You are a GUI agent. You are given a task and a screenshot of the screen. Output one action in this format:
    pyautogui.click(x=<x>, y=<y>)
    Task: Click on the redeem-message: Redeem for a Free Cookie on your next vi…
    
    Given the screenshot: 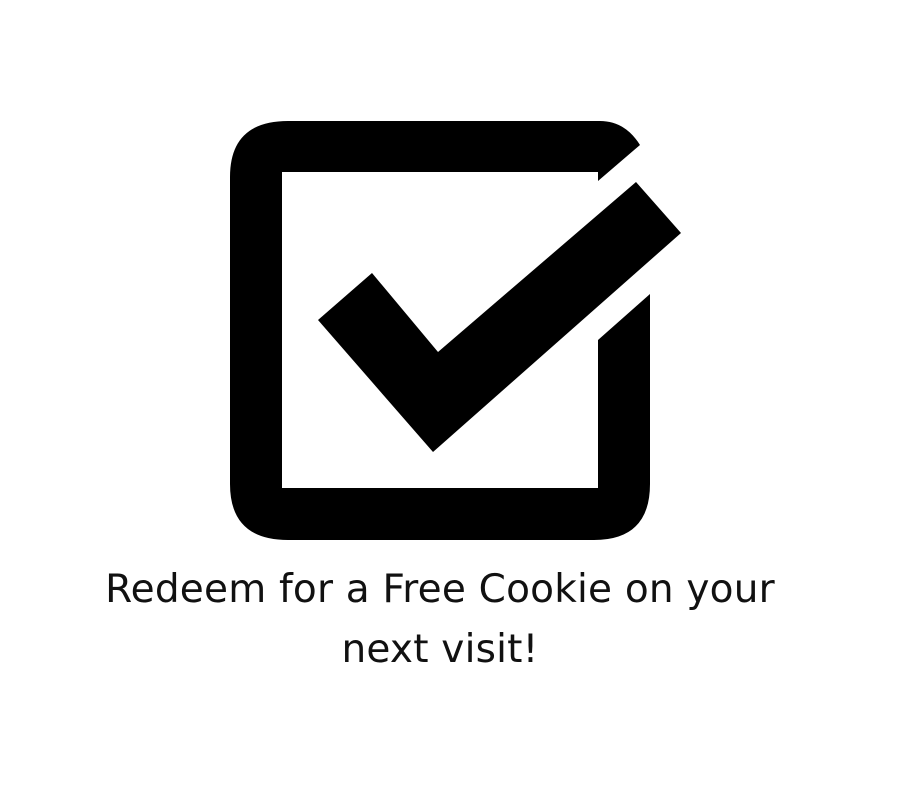 What is the action you would take?
    pyautogui.click(x=440, y=619)
    